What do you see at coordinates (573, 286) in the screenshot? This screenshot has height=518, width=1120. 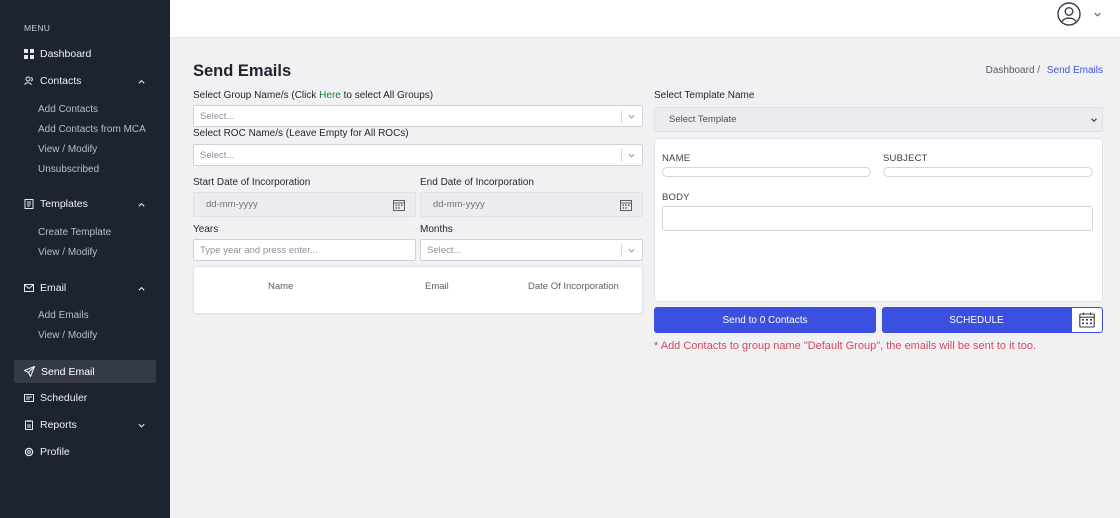 I see `table-header-date-of-incorporation: Date Of Incorporation` at bounding box center [573, 286].